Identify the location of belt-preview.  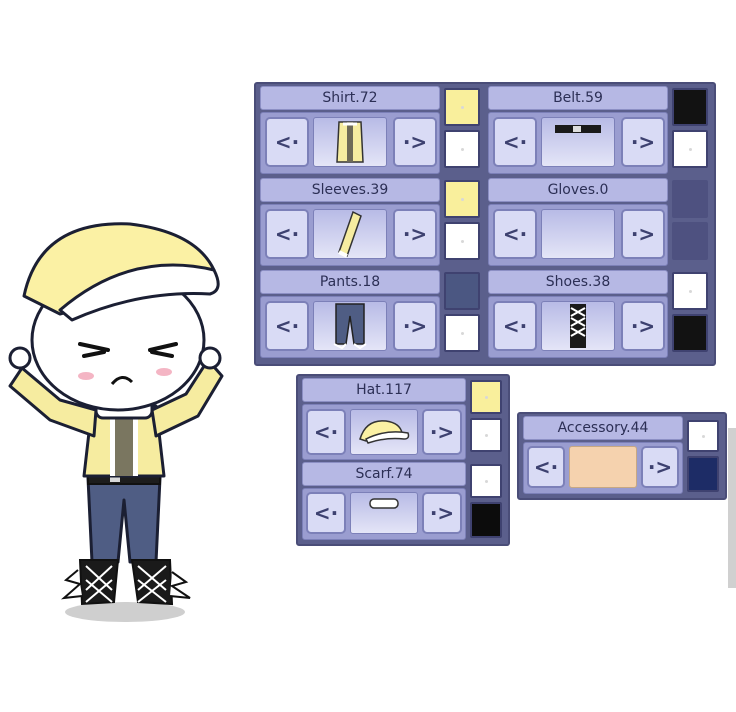
(578, 142).